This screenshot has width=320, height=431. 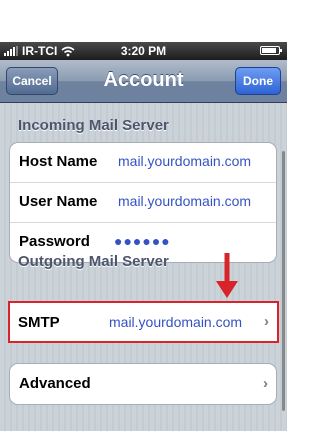 I want to click on smtp-row: SMTP mail.yourdomain.com ›, so click(x=143, y=322).